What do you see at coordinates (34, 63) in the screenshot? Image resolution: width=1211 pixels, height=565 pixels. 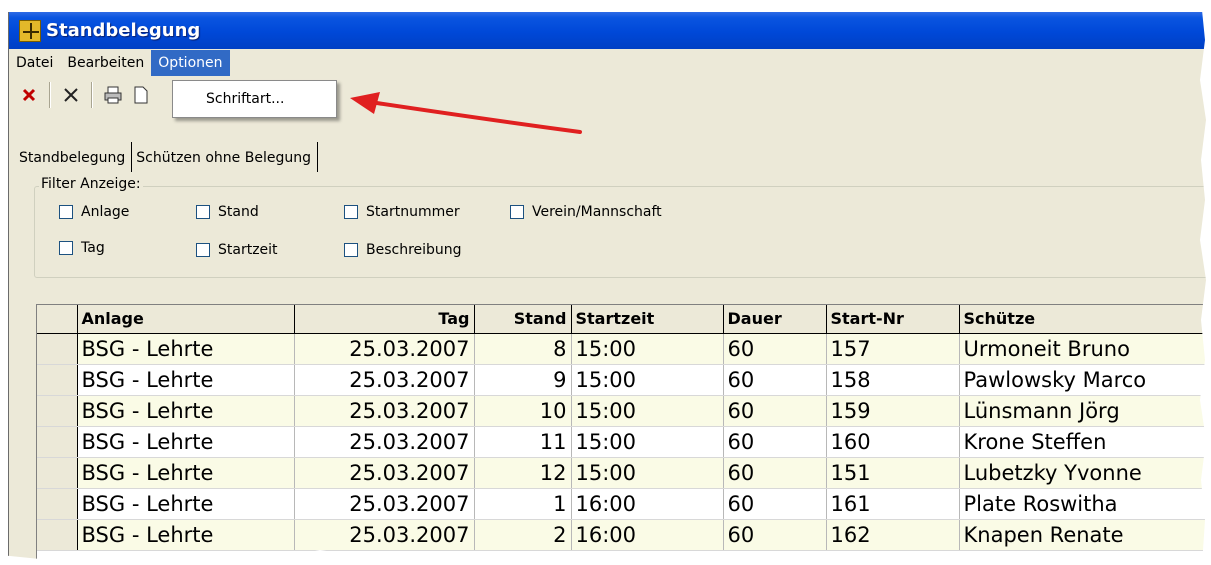 I see `menu-datei: Datei` at bounding box center [34, 63].